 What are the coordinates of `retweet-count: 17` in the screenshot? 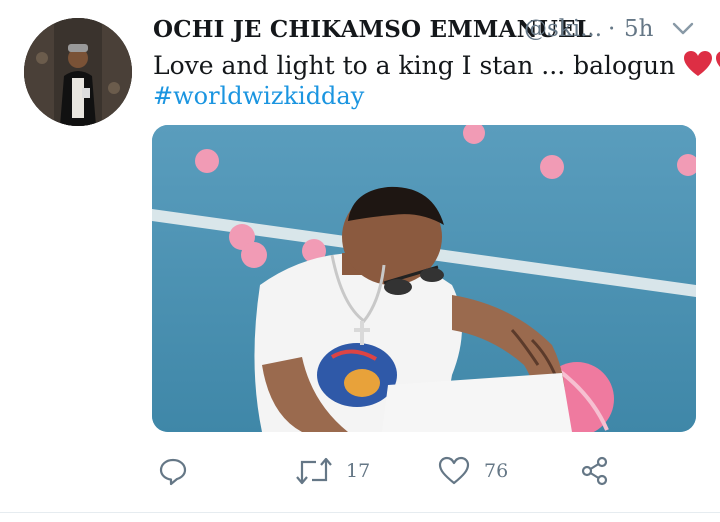 It's located at (358, 471).